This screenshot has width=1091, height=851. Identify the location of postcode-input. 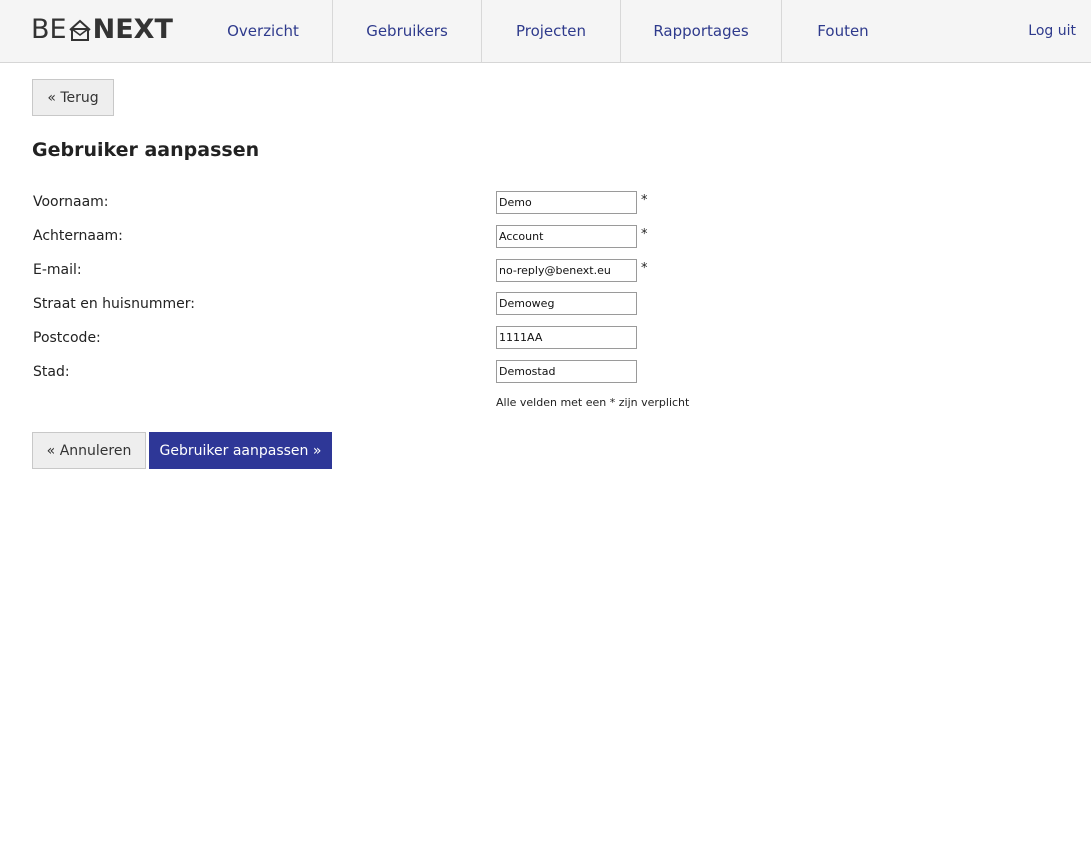
(566, 337).